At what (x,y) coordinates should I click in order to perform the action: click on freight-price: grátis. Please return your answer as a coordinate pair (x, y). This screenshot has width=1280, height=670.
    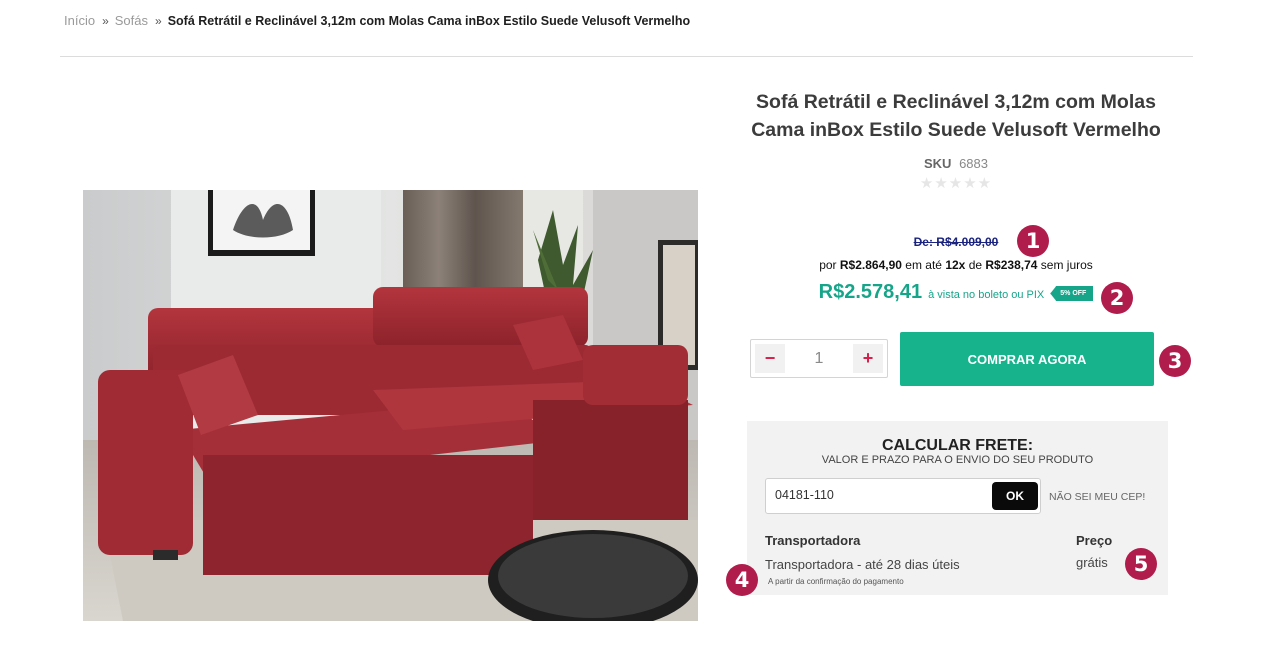
    Looking at the image, I should click on (1092, 562).